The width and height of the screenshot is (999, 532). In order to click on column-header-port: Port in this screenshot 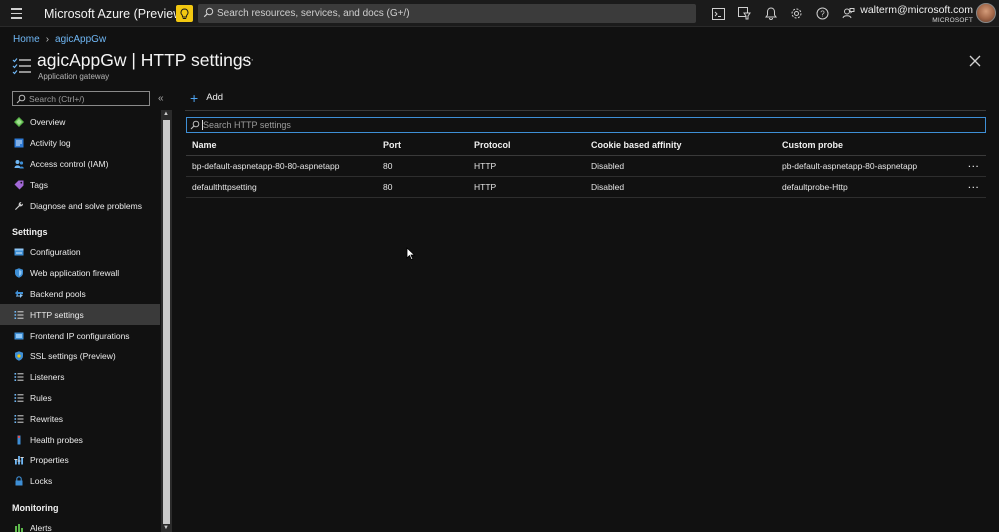, I will do `click(422, 145)`.